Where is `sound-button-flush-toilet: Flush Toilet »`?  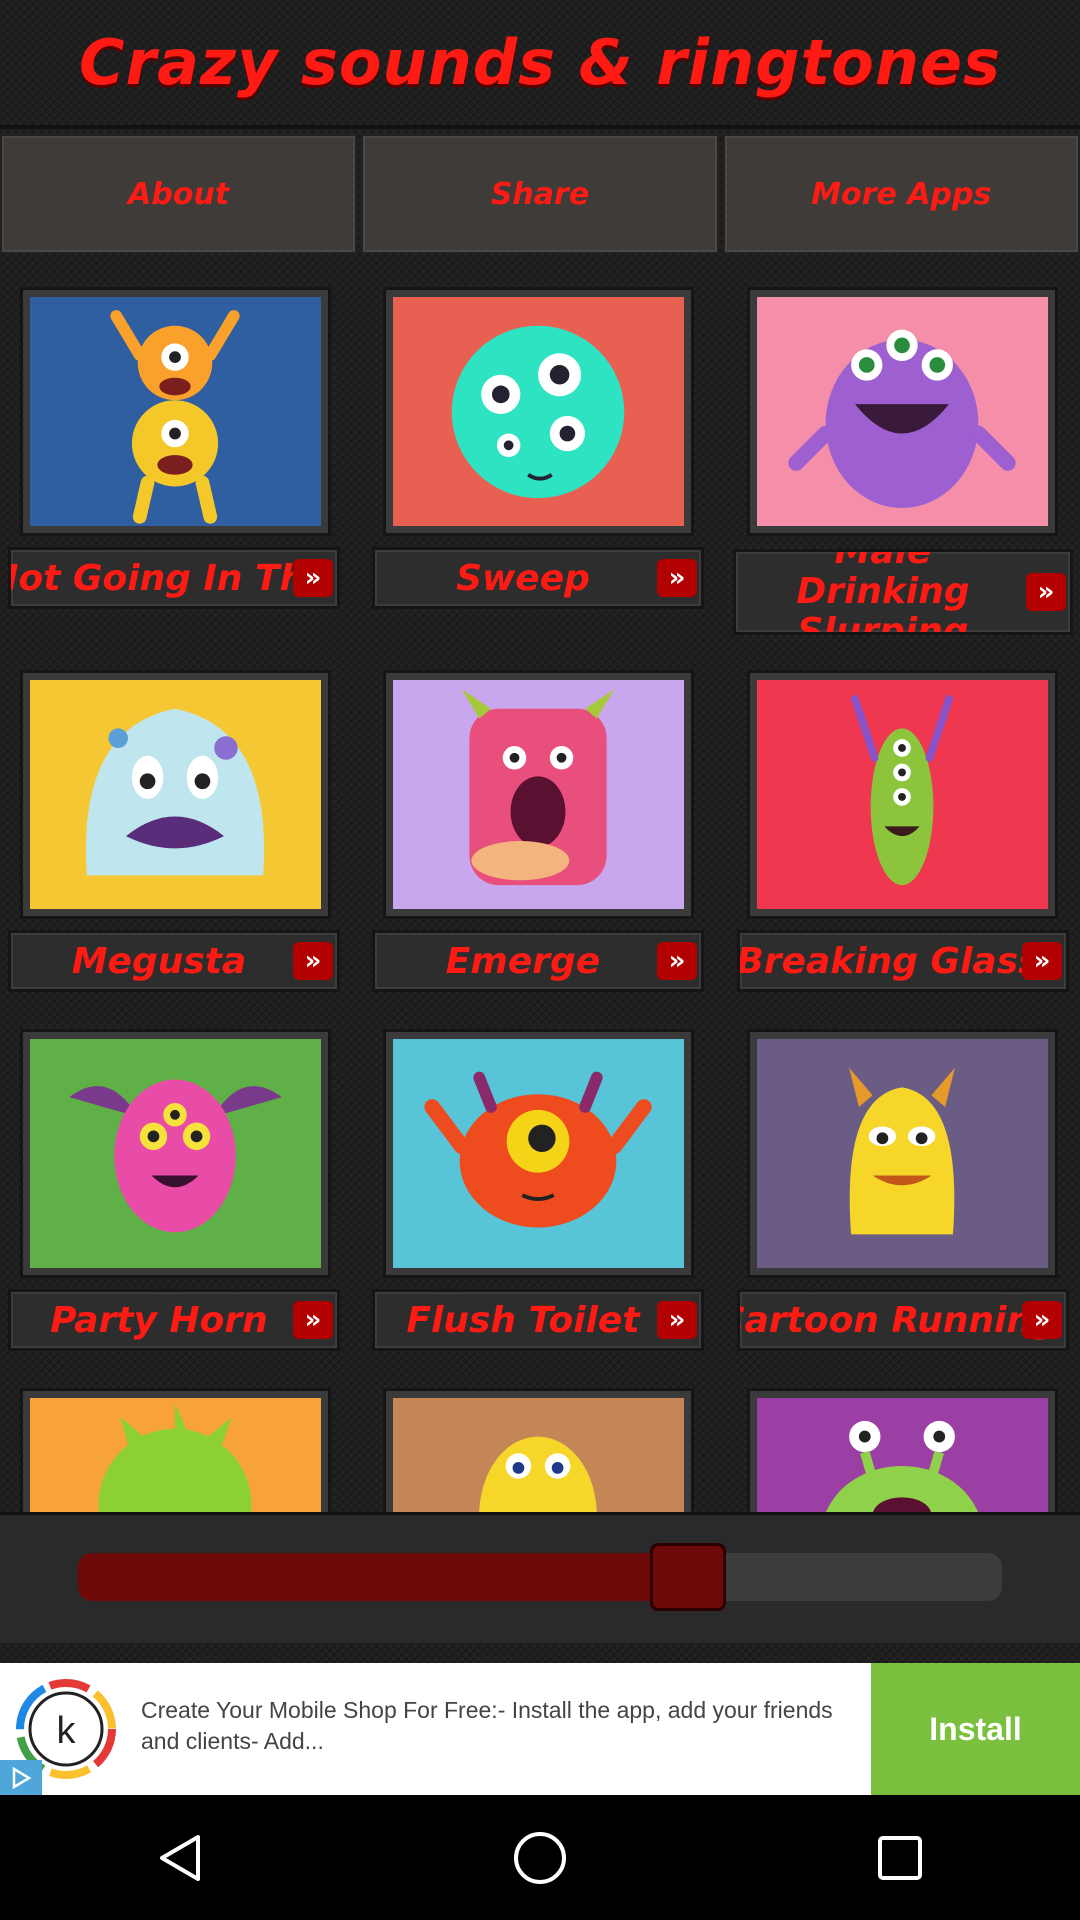
sound-button-flush-toilet: Flush Toilet » is located at coordinates (538, 1320).